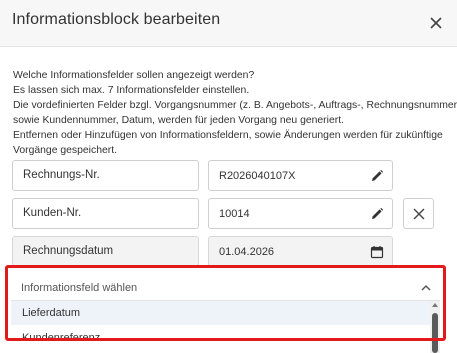 The height and width of the screenshot is (353, 457). What do you see at coordinates (116, 19) in the screenshot?
I see `dialog-title: Informationsblock bearbeiten` at bounding box center [116, 19].